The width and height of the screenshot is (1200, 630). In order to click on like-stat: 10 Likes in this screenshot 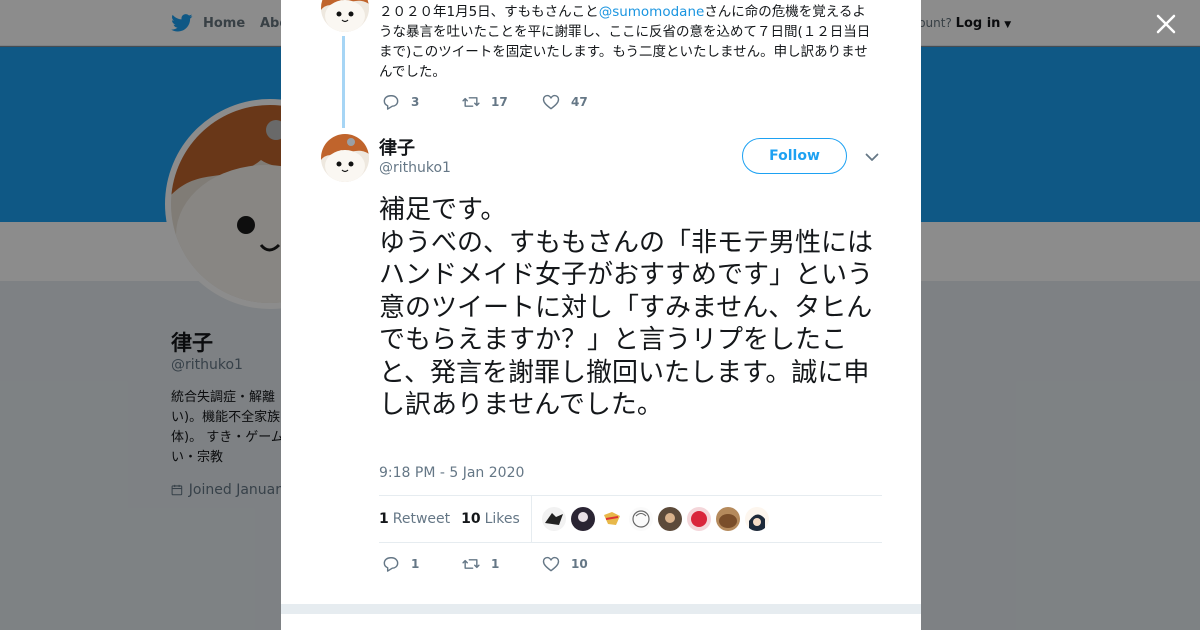, I will do `click(490, 519)`.